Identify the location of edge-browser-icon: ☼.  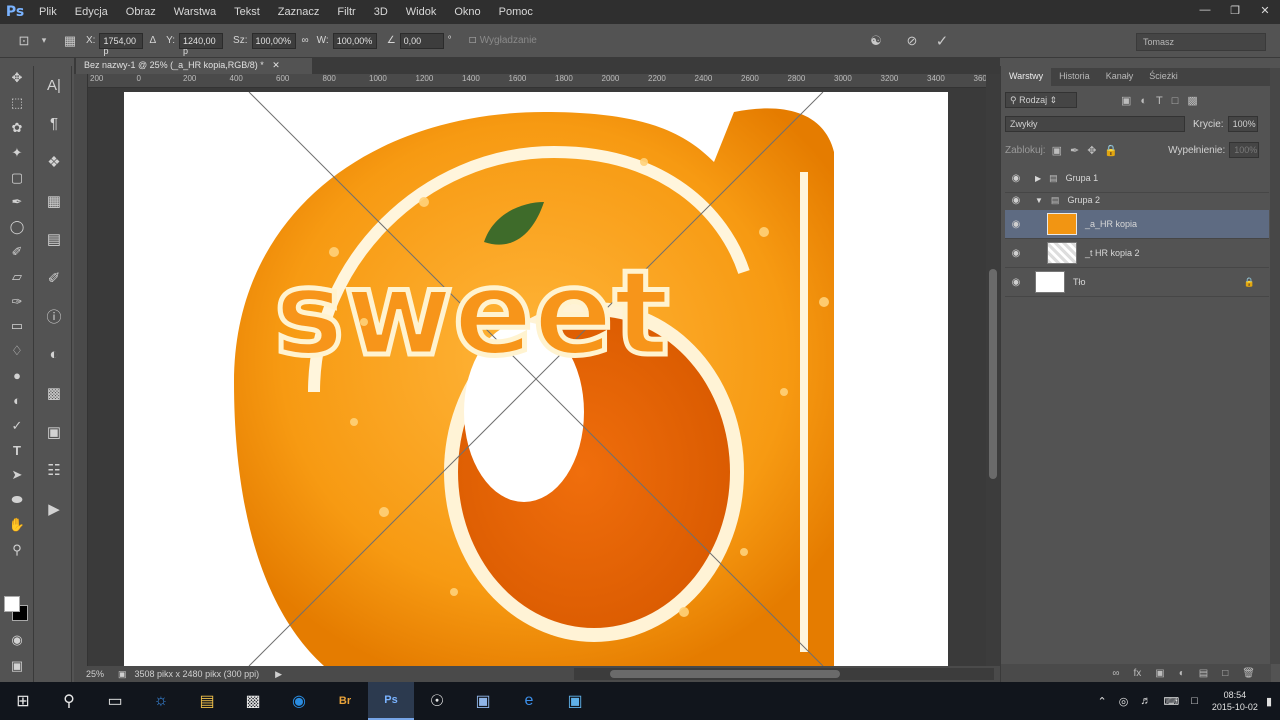
(161, 701).